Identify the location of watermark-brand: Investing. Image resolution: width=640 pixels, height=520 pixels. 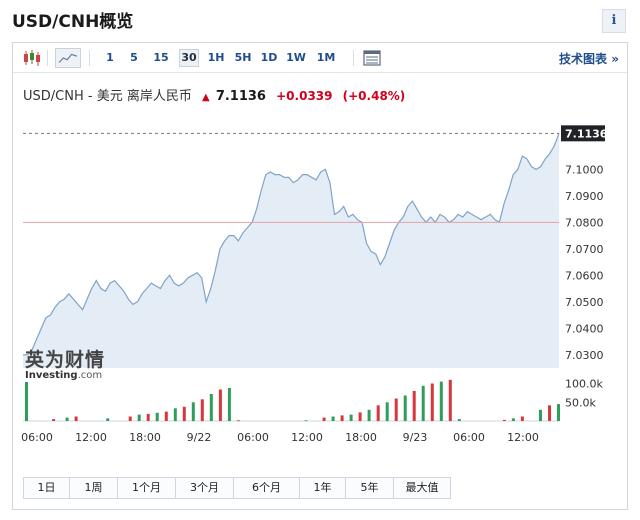
(51, 375).